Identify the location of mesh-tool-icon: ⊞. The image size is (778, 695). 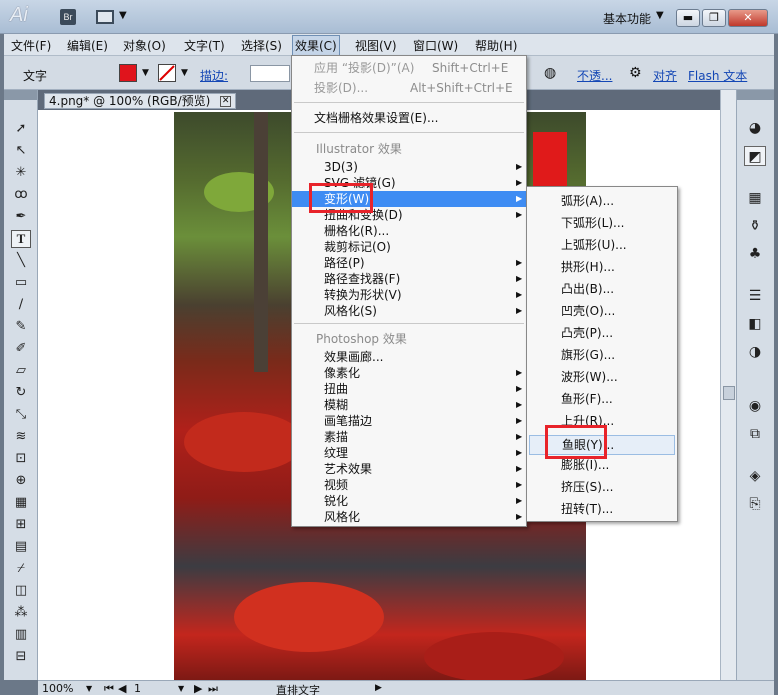
(21, 525).